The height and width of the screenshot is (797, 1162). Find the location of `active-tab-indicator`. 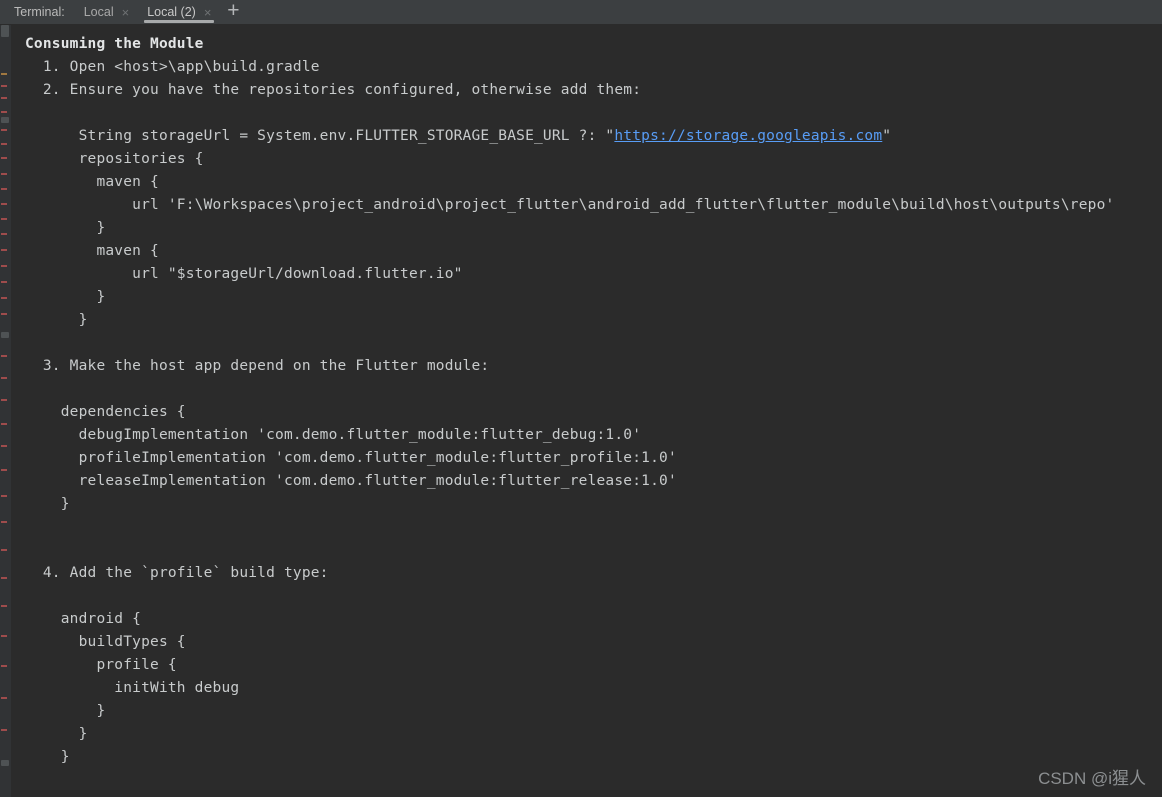

active-tab-indicator is located at coordinates (179, 21).